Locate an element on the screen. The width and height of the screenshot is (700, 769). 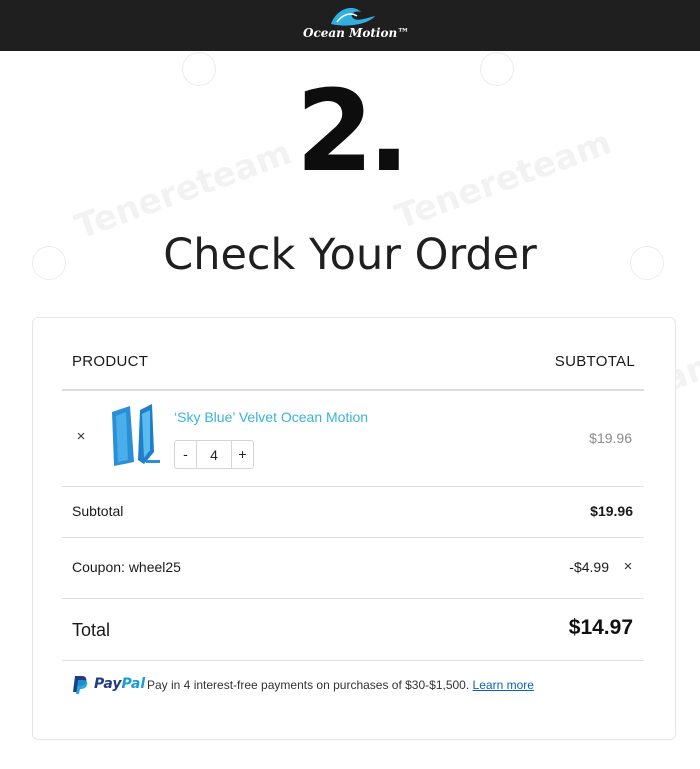
total-label: Total is located at coordinates (91, 630).